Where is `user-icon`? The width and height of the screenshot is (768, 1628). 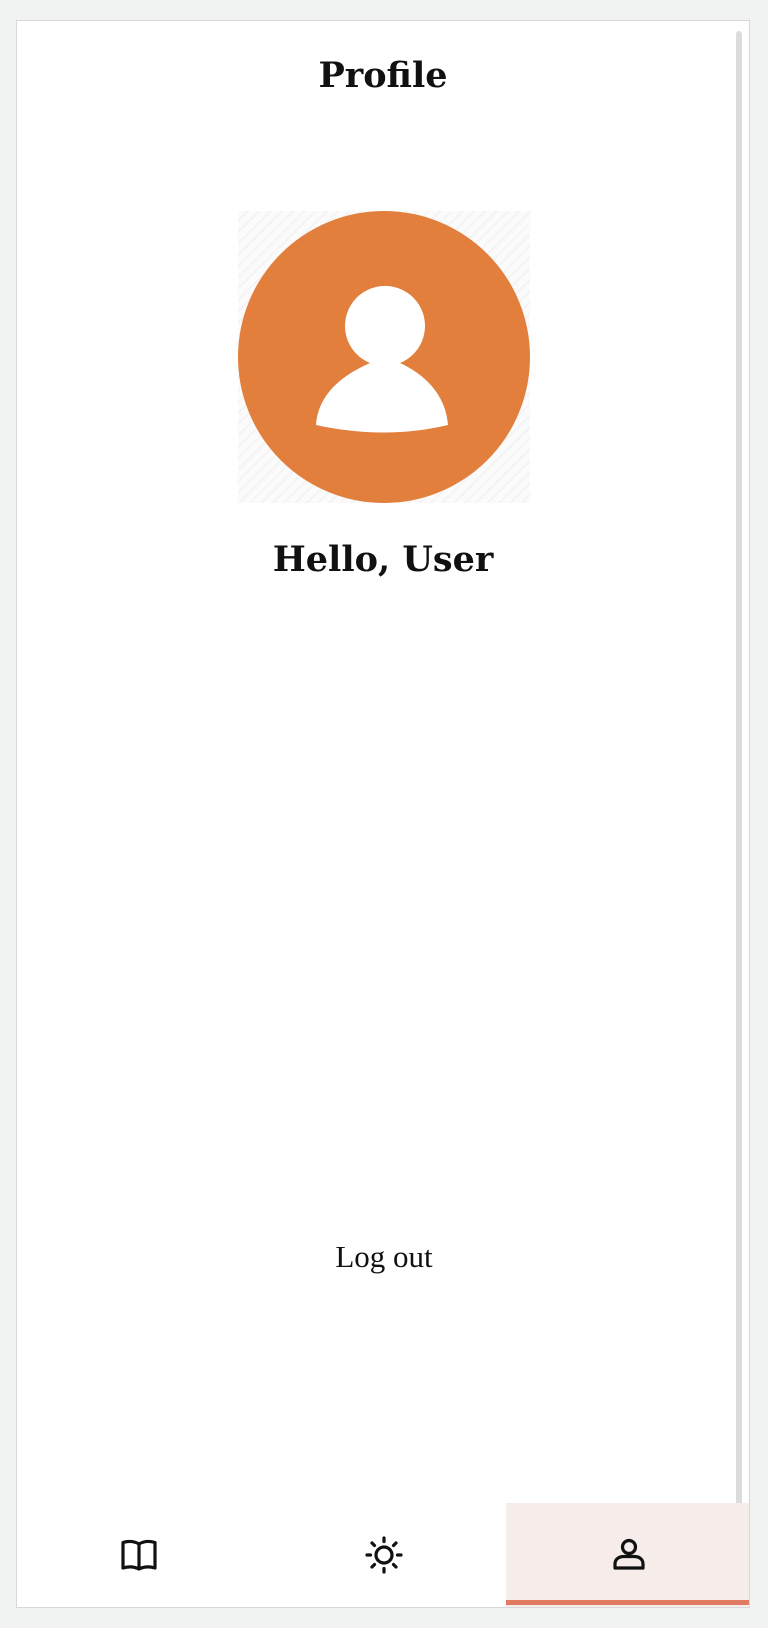 user-icon is located at coordinates (629, 1554).